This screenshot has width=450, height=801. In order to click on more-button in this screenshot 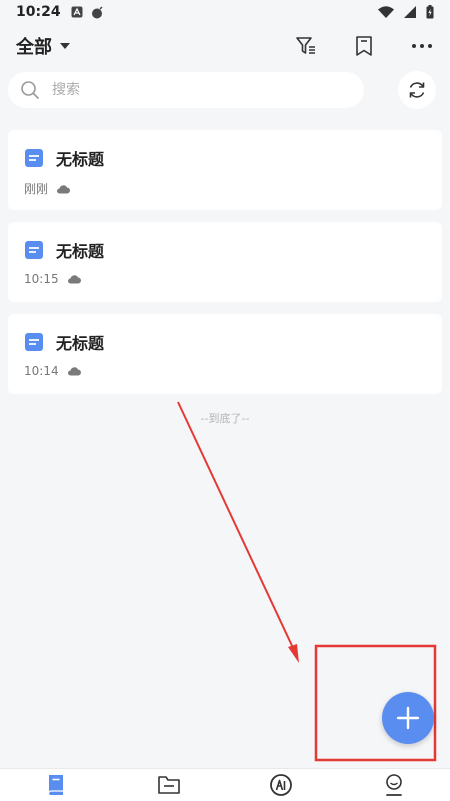, I will do `click(422, 46)`.